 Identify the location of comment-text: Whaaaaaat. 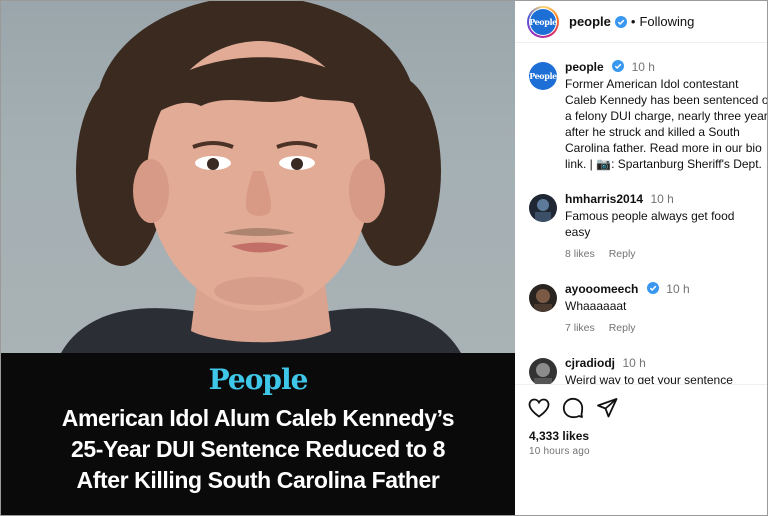
(596, 306).